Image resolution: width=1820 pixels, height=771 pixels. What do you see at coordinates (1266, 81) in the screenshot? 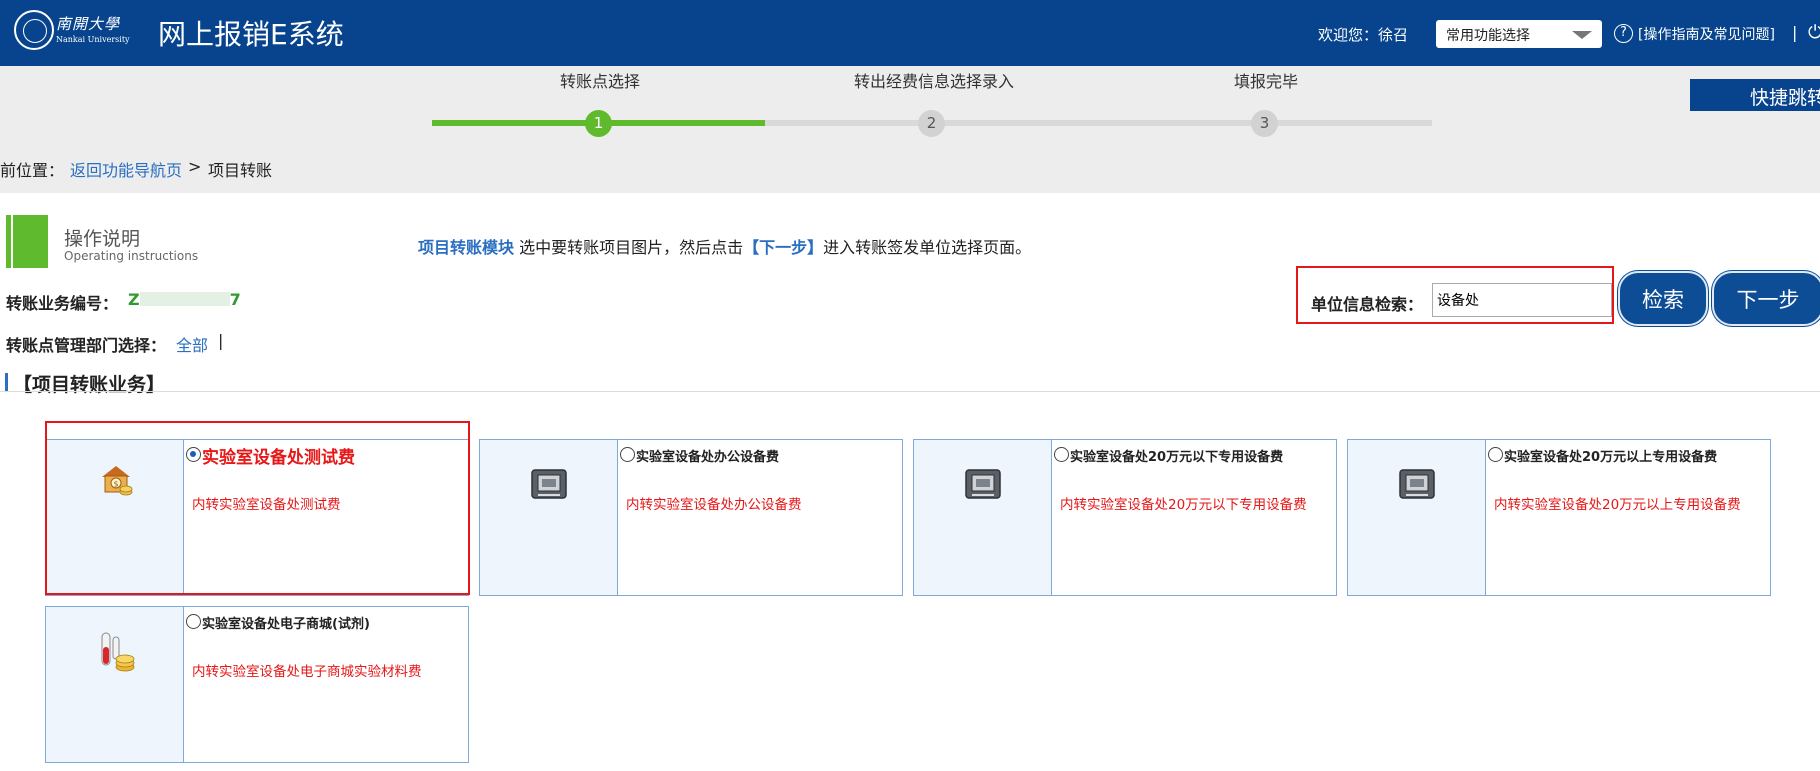
I see `step-label-3: 填报完毕` at bounding box center [1266, 81].